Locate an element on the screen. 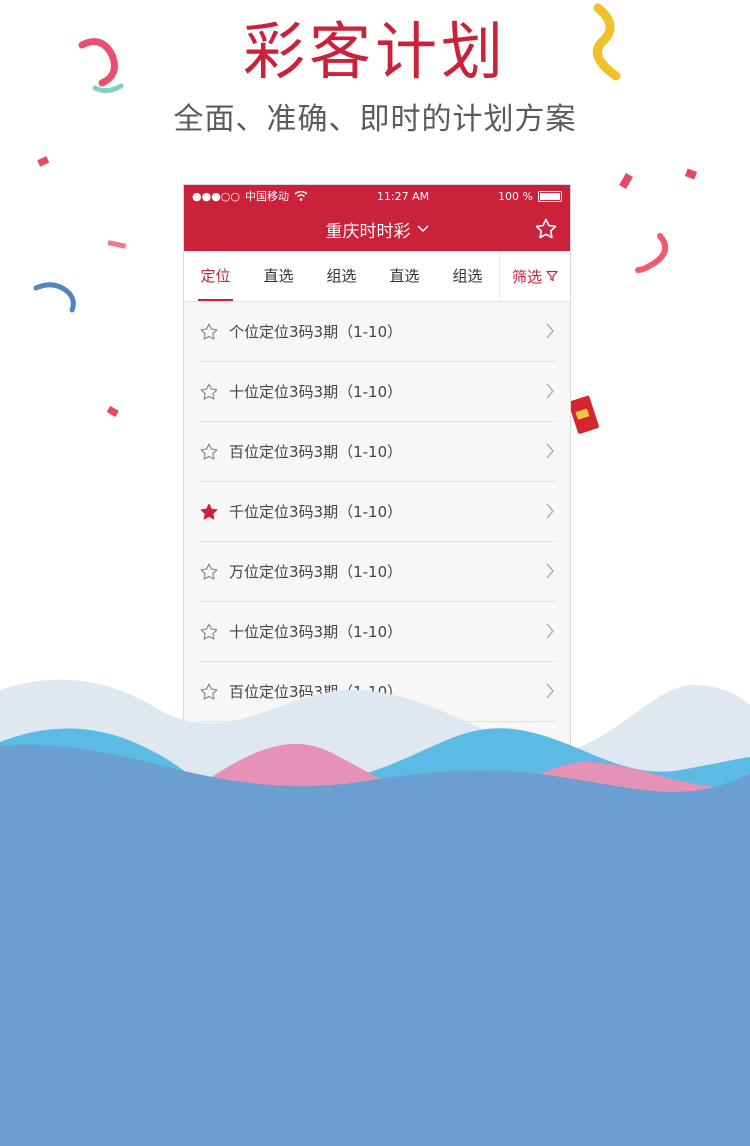 This screenshot has height=1146, width=750. lottery-selector: 重庆时时彩 is located at coordinates (377, 229).